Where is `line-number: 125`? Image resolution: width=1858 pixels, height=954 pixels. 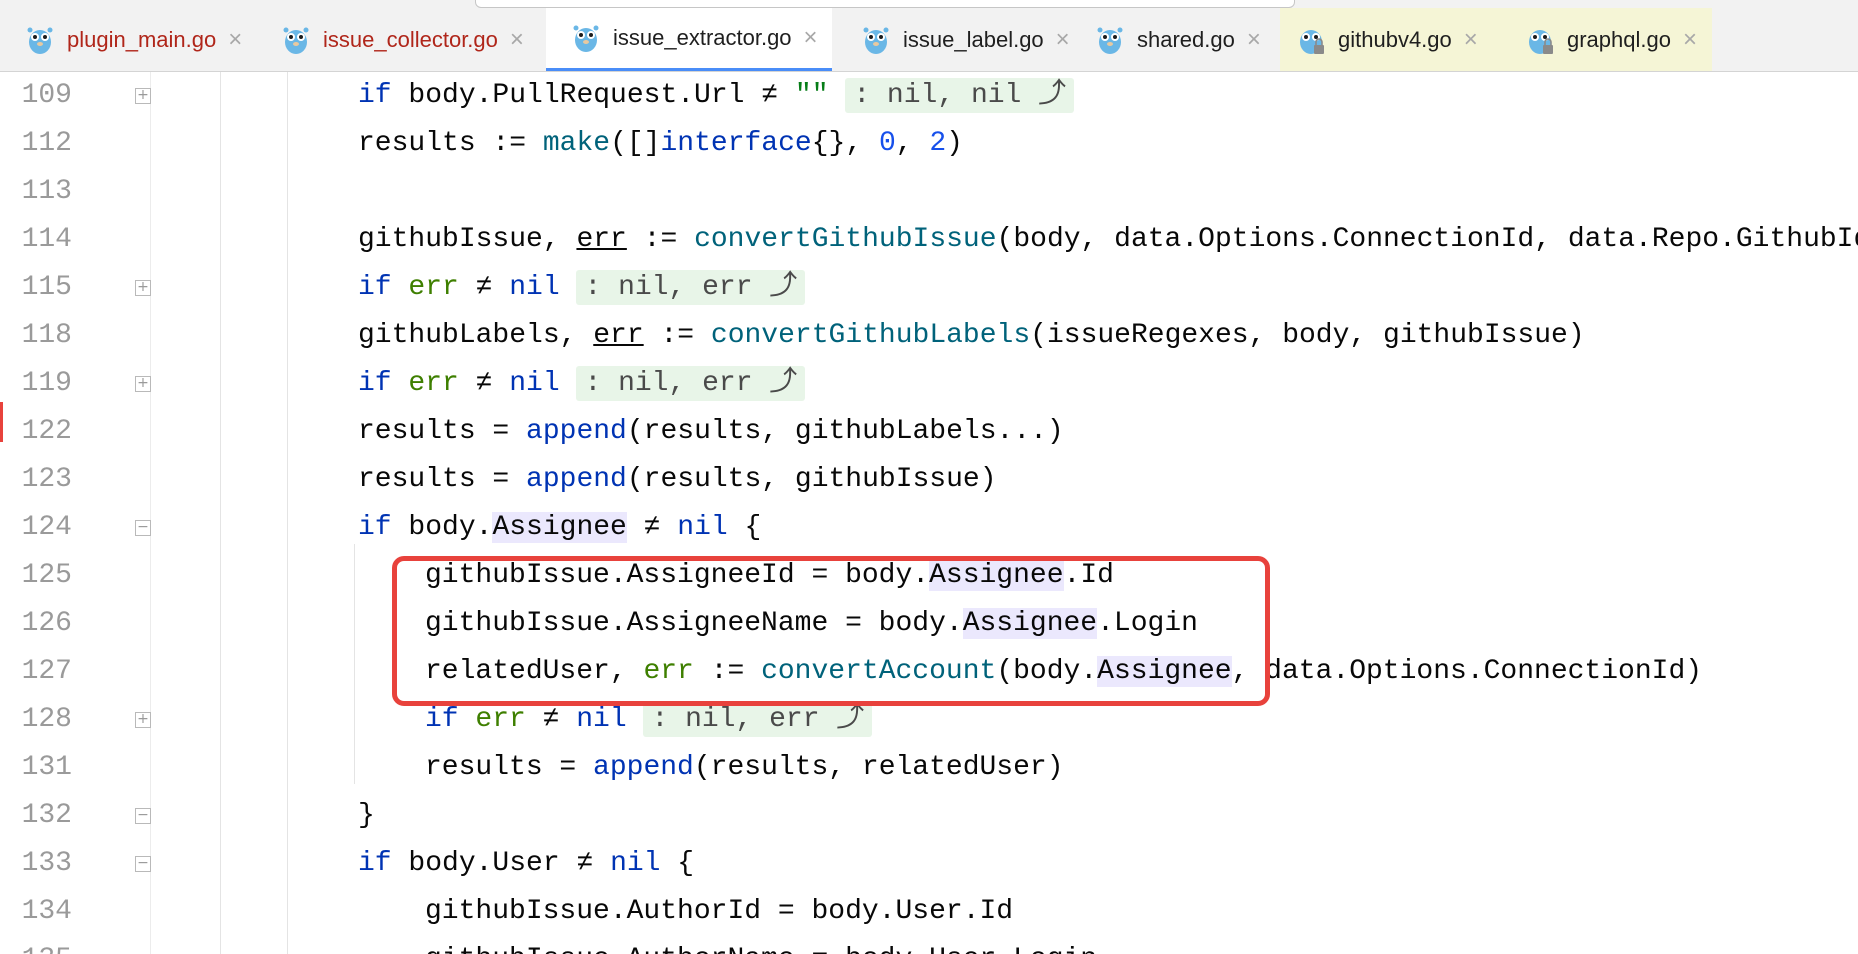 line-number: 125 is located at coordinates (46, 575).